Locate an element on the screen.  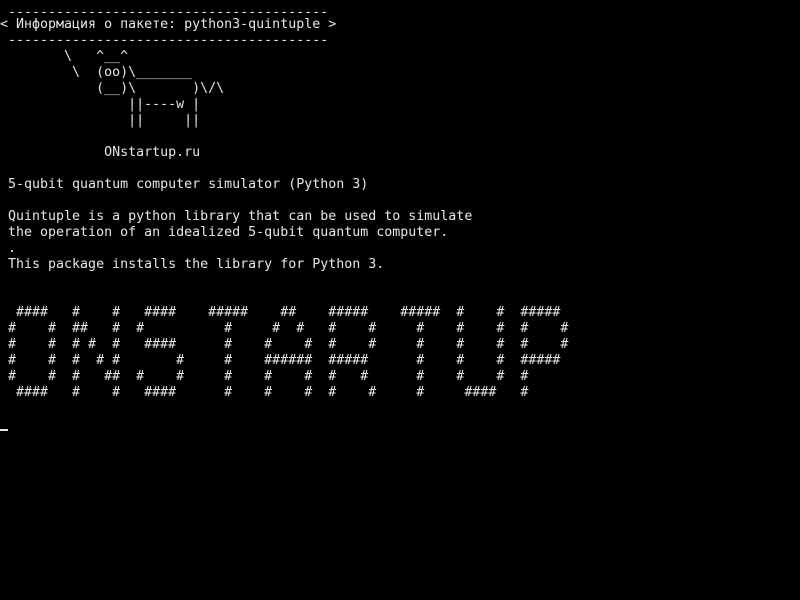
site-label: ONstartup.ru is located at coordinates (100, 152).